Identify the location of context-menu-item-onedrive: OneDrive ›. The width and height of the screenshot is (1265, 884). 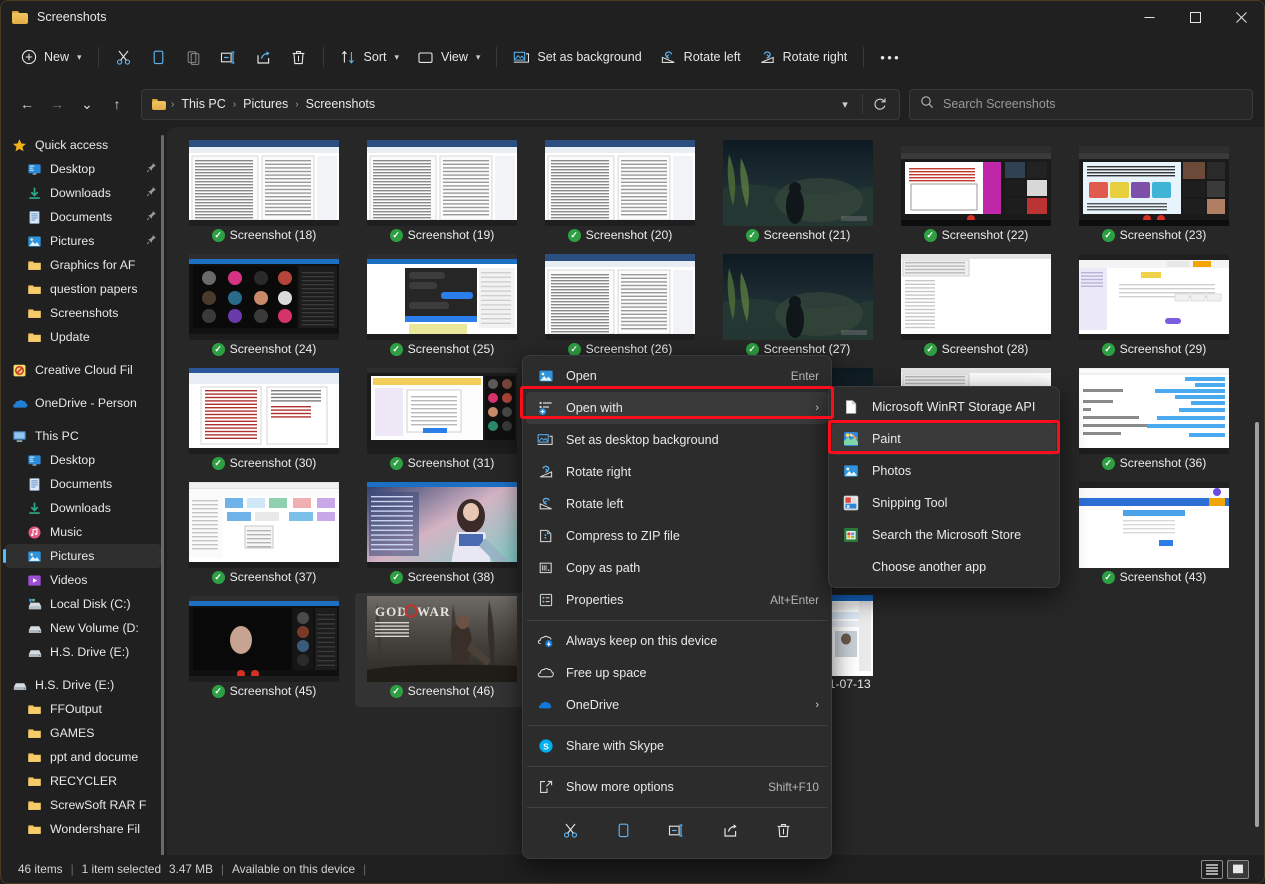
(677, 705).